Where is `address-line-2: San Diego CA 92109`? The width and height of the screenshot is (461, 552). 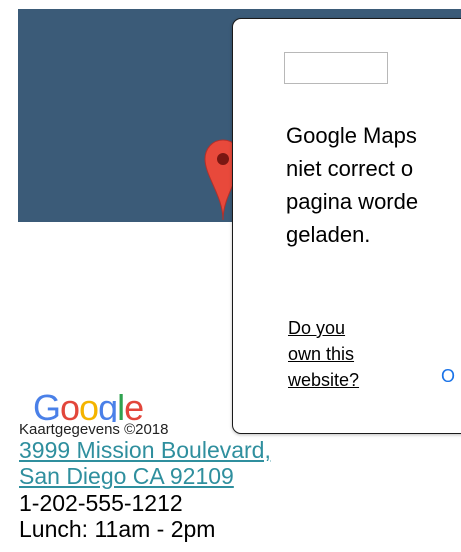
address-line-2: San Diego CA 92109 is located at coordinates (145, 476).